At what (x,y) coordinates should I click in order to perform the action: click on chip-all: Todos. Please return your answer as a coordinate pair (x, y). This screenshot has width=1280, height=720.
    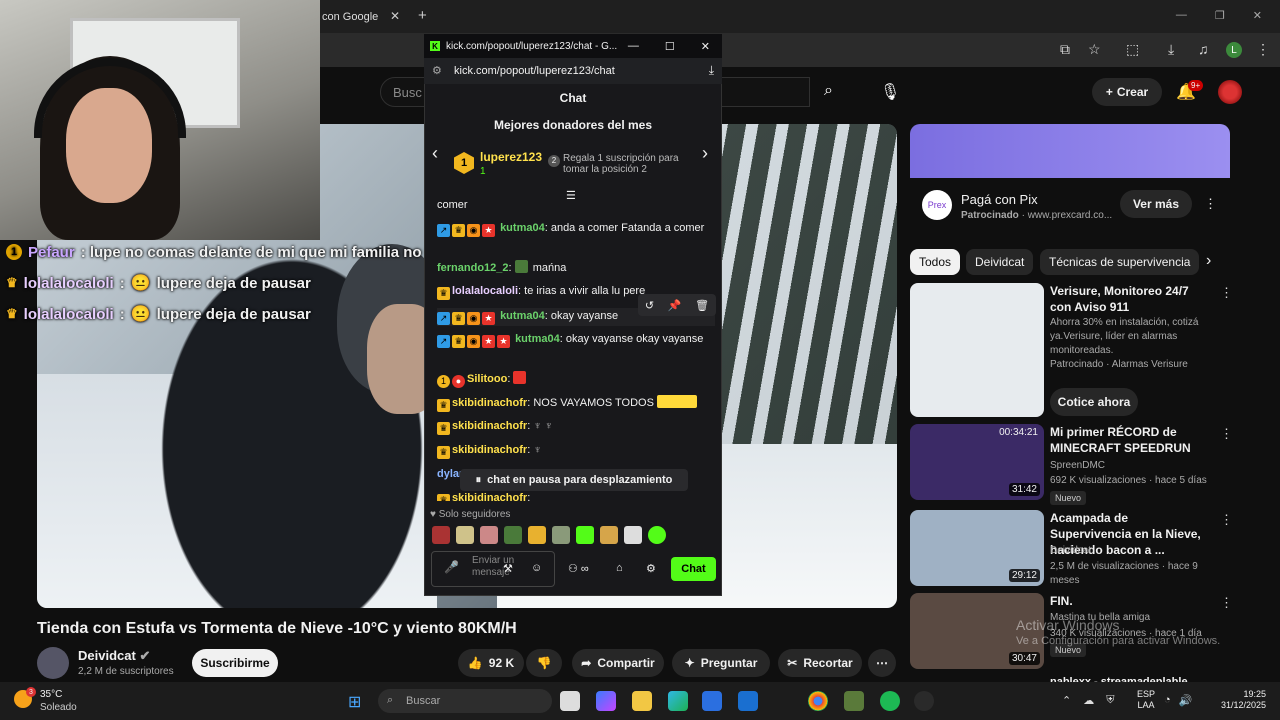
    Looking at the image, I should click on (935, 262).